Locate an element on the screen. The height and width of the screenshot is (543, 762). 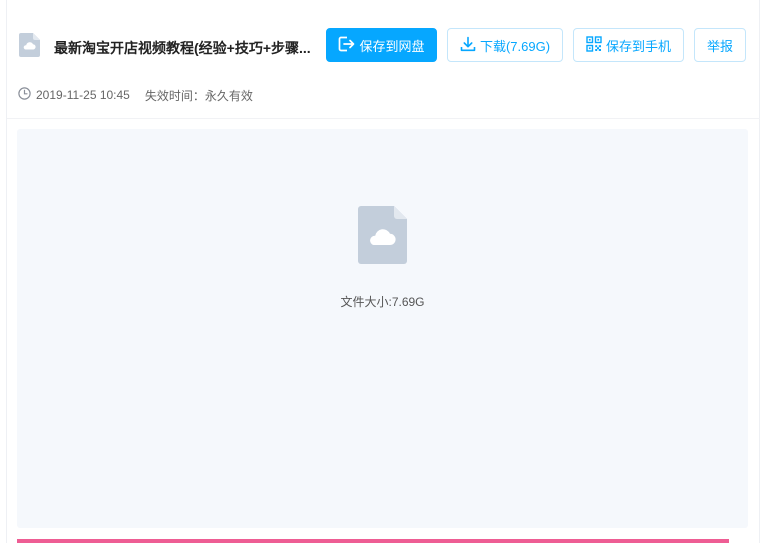
report-label: 举报 is located at coordinates (719, 46).